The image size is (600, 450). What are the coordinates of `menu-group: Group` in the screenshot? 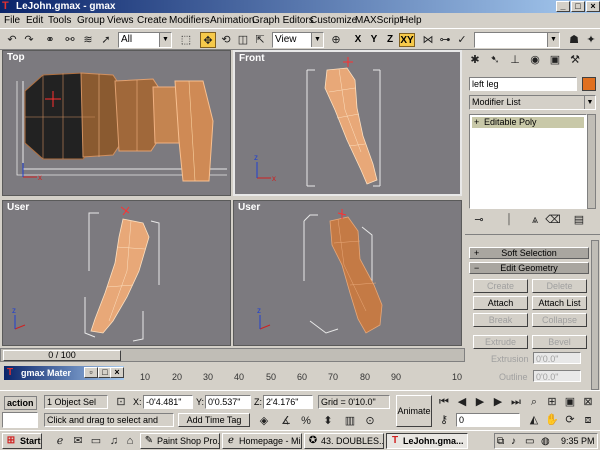 It's located at (91, 21).